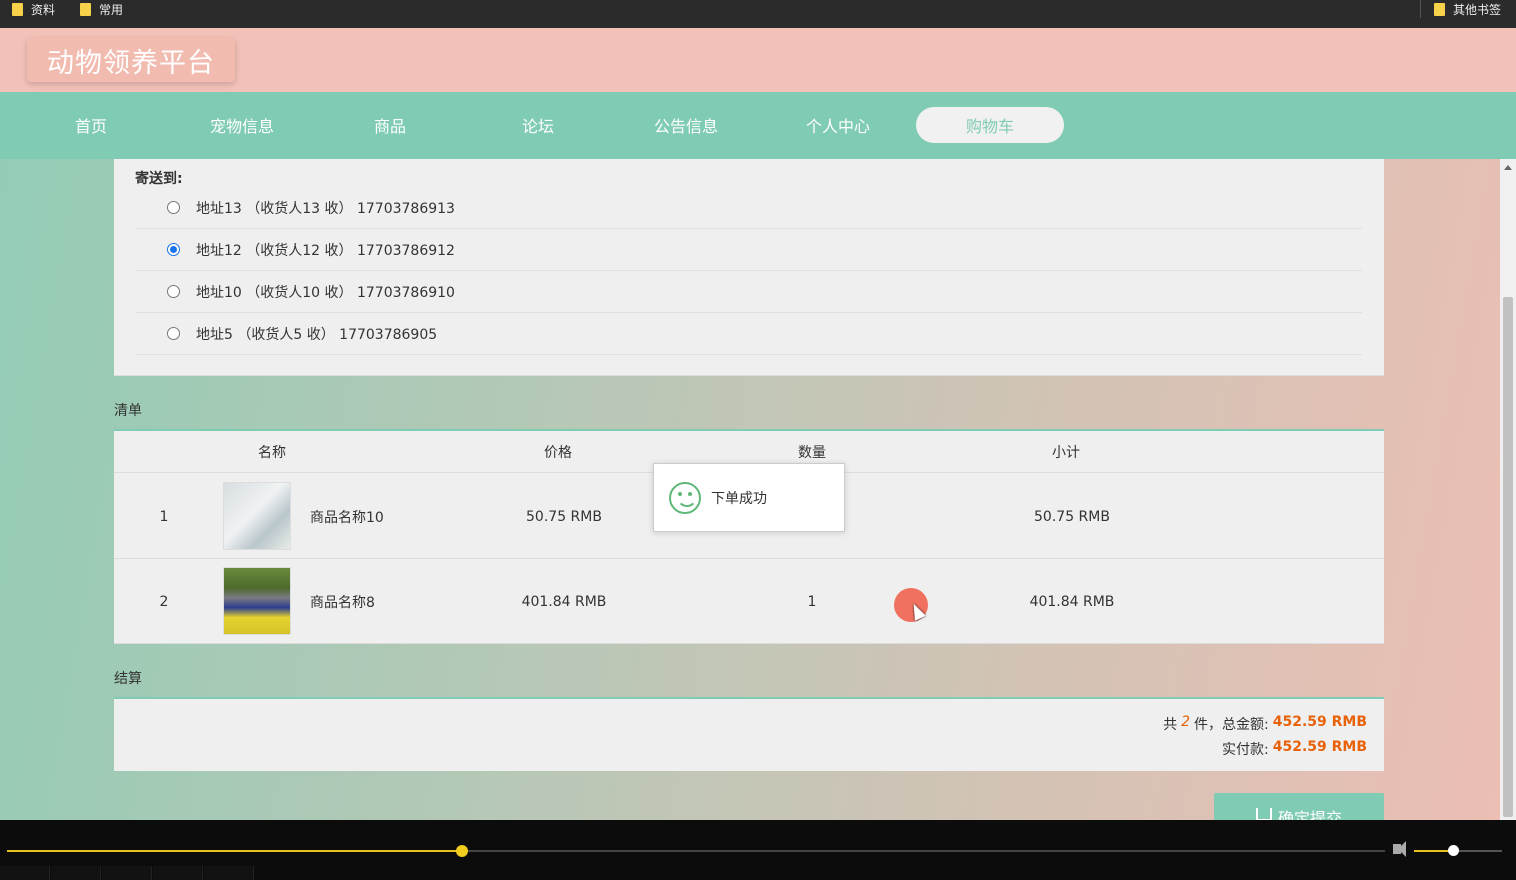 The width and height of the screenshot is (1516, 880). I want to click on volume-knob, so click(1453, 850).